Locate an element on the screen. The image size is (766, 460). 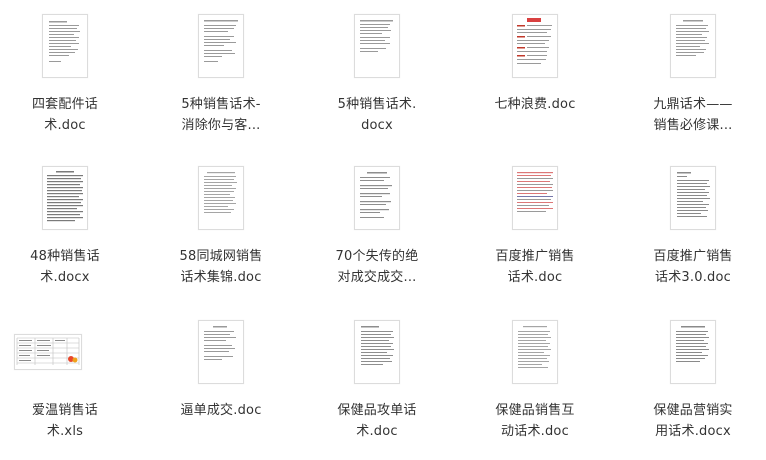
file-item: 保健品攻单话 术.doc is located at coordinates (377, 390).